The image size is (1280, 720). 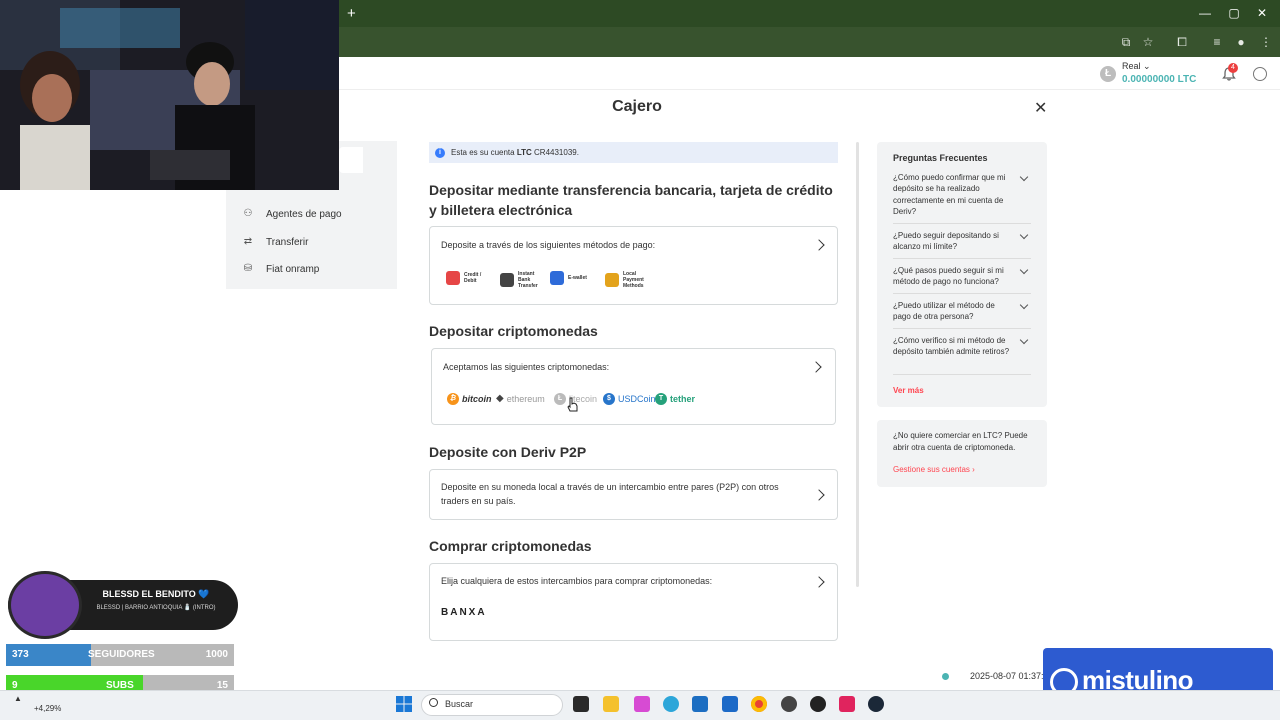 I want to click on sidebar-item-label: Transferir, so click(x=287, y=242).